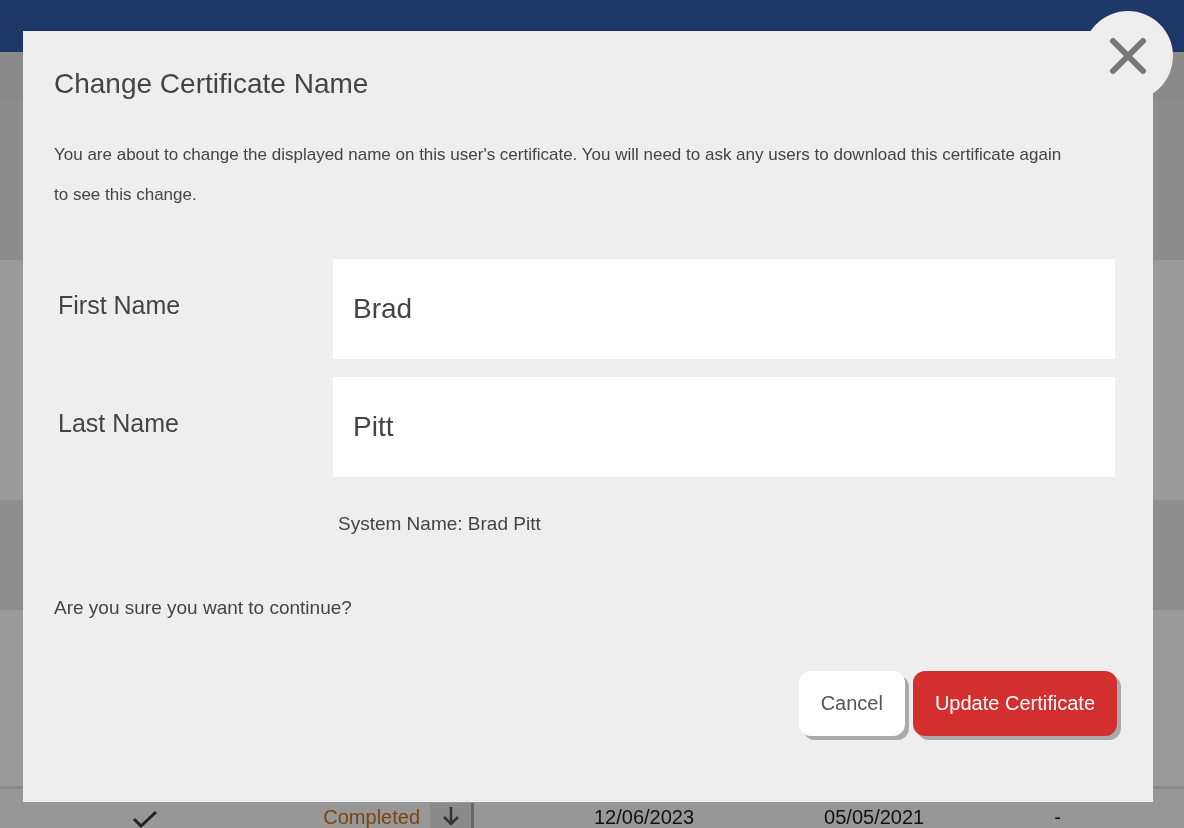 This screenshot has height=828, width=1184. Describe the element at coordinates (644, 816) in the screenshot. I see `date-text: 12/06/2023` at that location.